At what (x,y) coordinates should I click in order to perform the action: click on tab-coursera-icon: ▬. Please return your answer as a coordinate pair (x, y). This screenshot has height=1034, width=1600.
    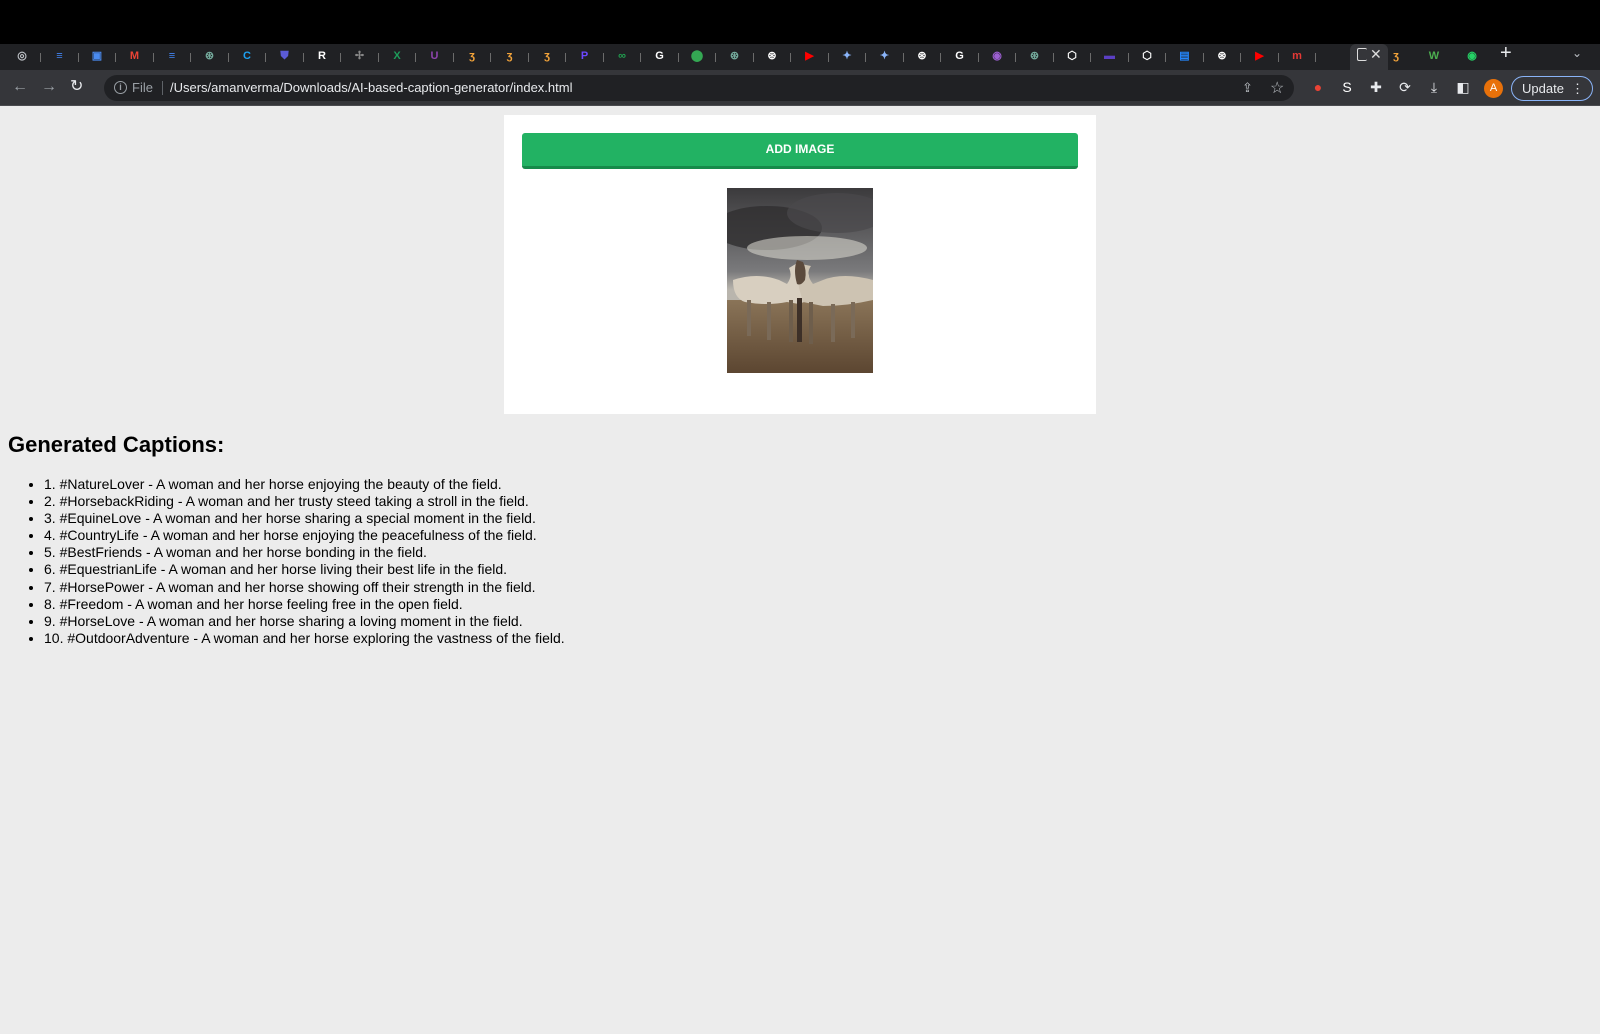
    Looking at the image, I should click on (1110, 56).